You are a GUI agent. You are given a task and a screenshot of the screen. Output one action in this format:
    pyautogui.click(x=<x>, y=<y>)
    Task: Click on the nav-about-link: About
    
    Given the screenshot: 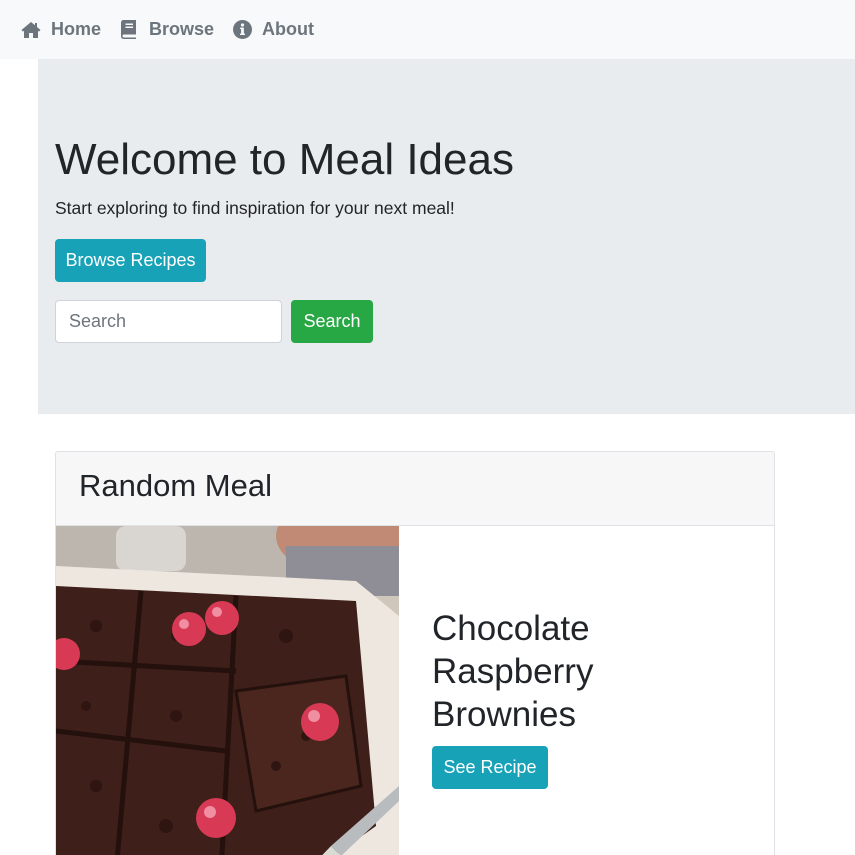 What is the action you would take?
    pyautogui.click(x=273, y=29)
    